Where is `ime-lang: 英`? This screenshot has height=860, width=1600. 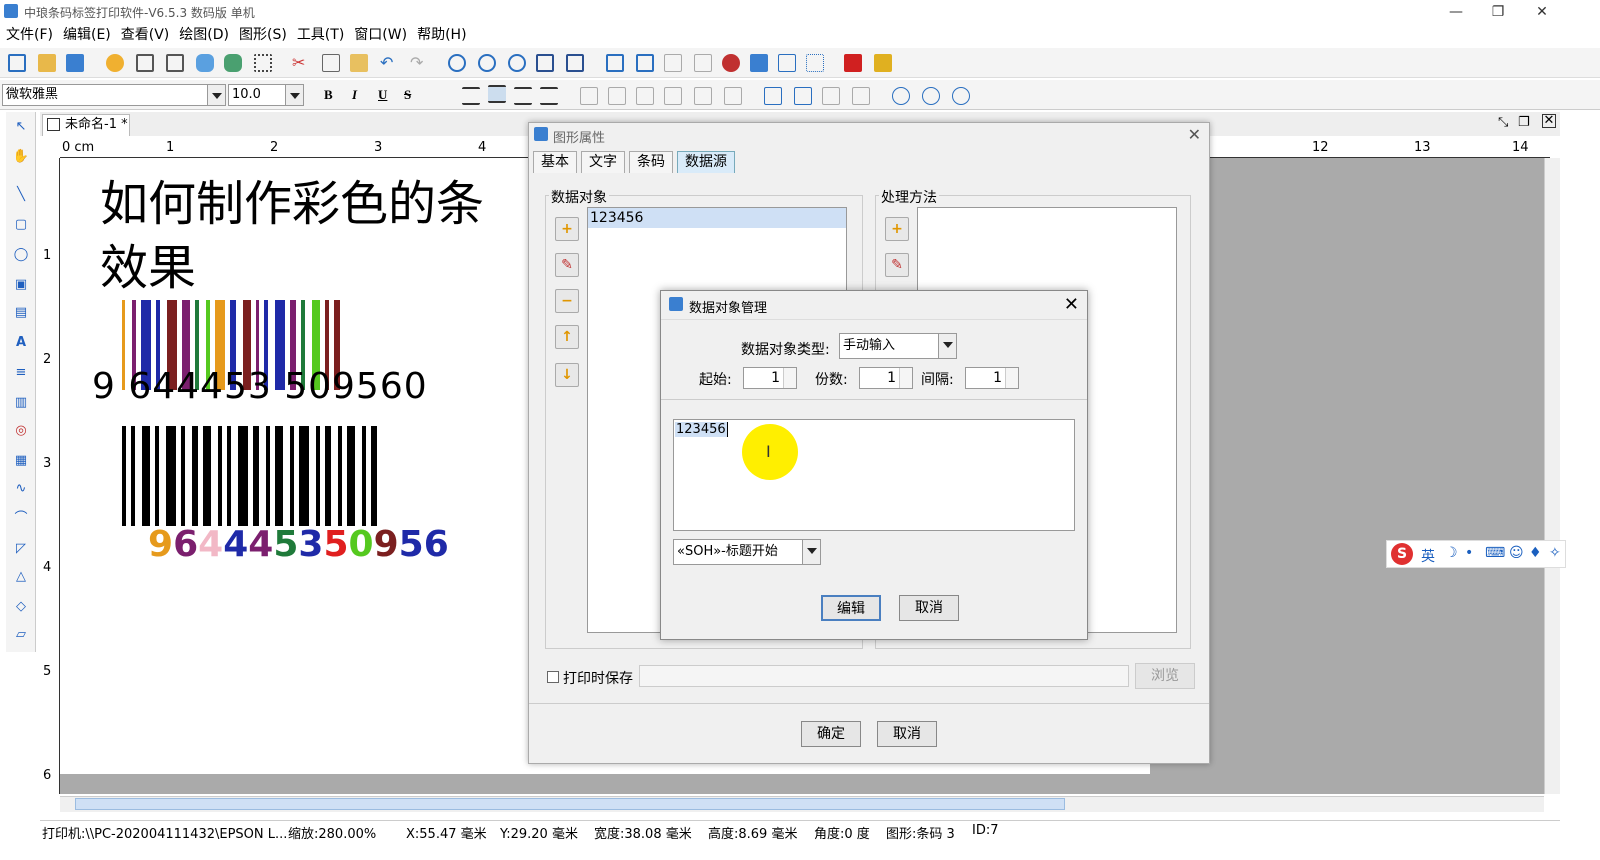 ime-lang: 英 is located at coordinates (1428, 556).